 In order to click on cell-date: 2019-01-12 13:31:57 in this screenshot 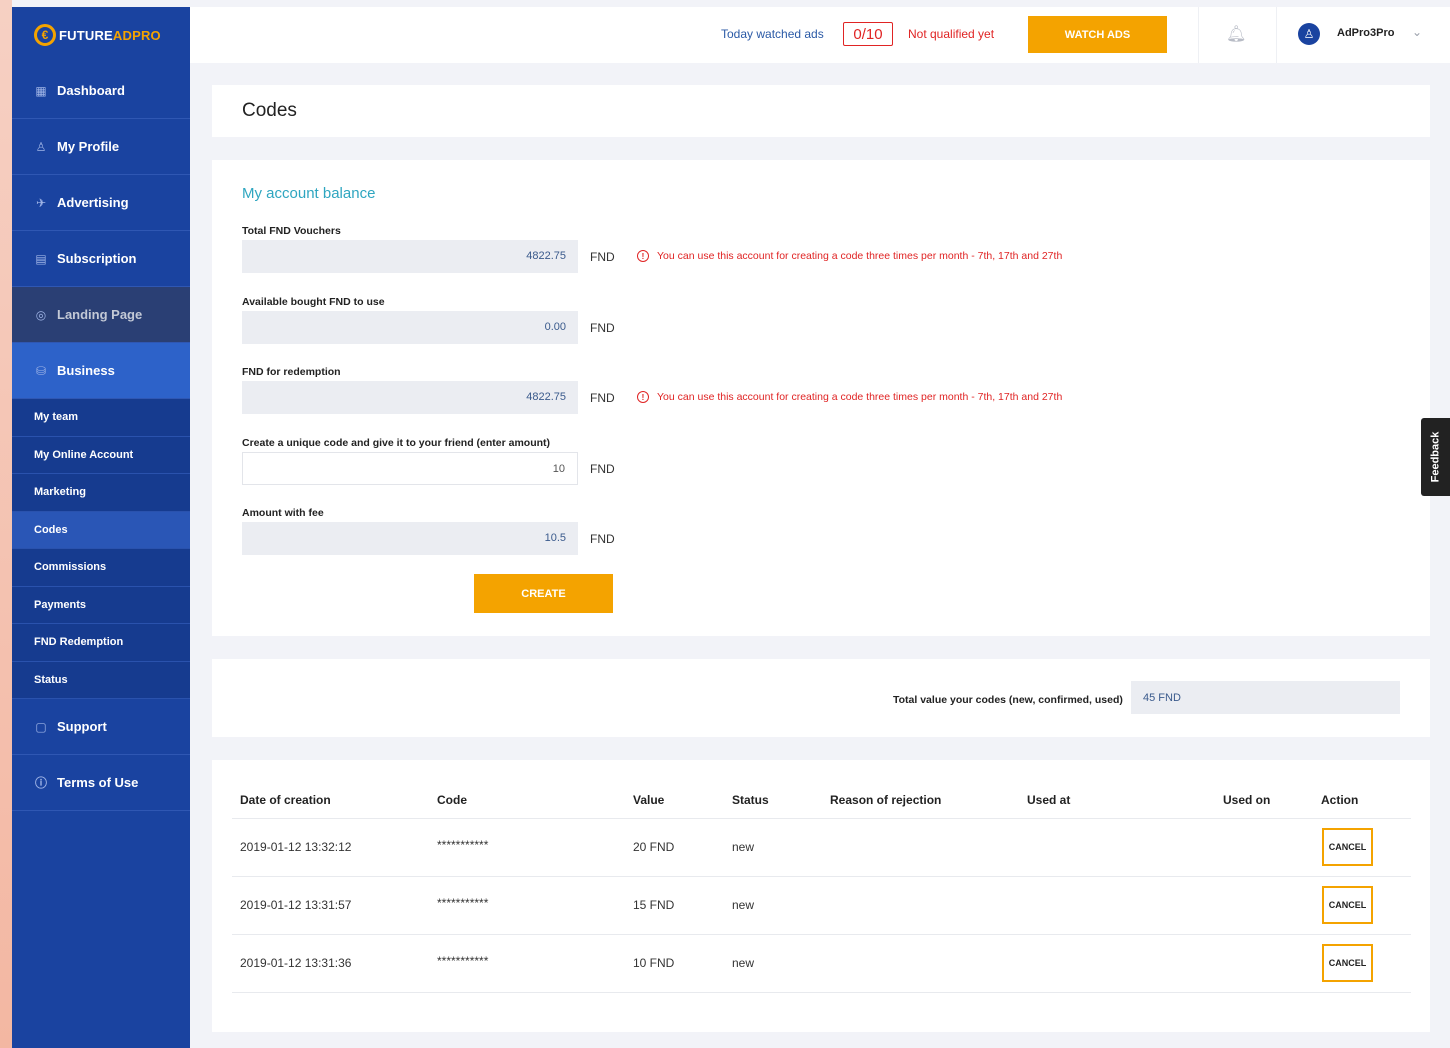, I will do `click(296, 905)`.